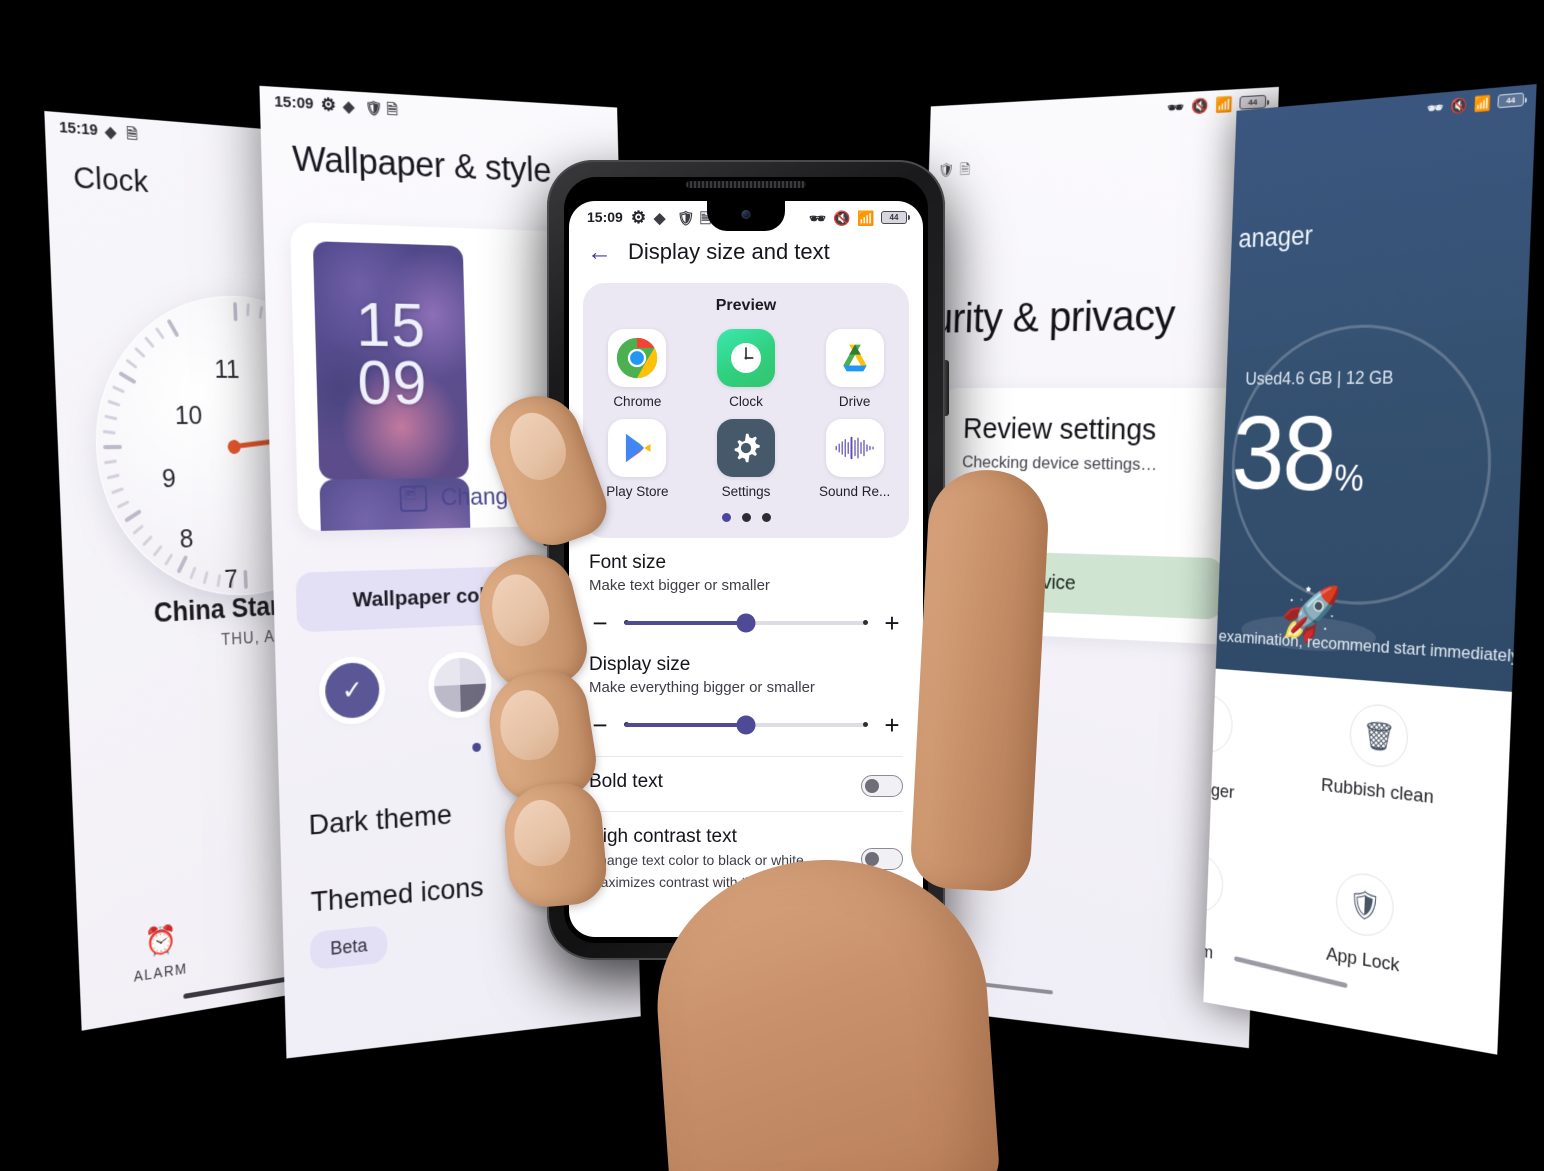 This screenshot has width=1544, height=1171. I want to click on app-cell-clock: Clock, so click(746, 369).